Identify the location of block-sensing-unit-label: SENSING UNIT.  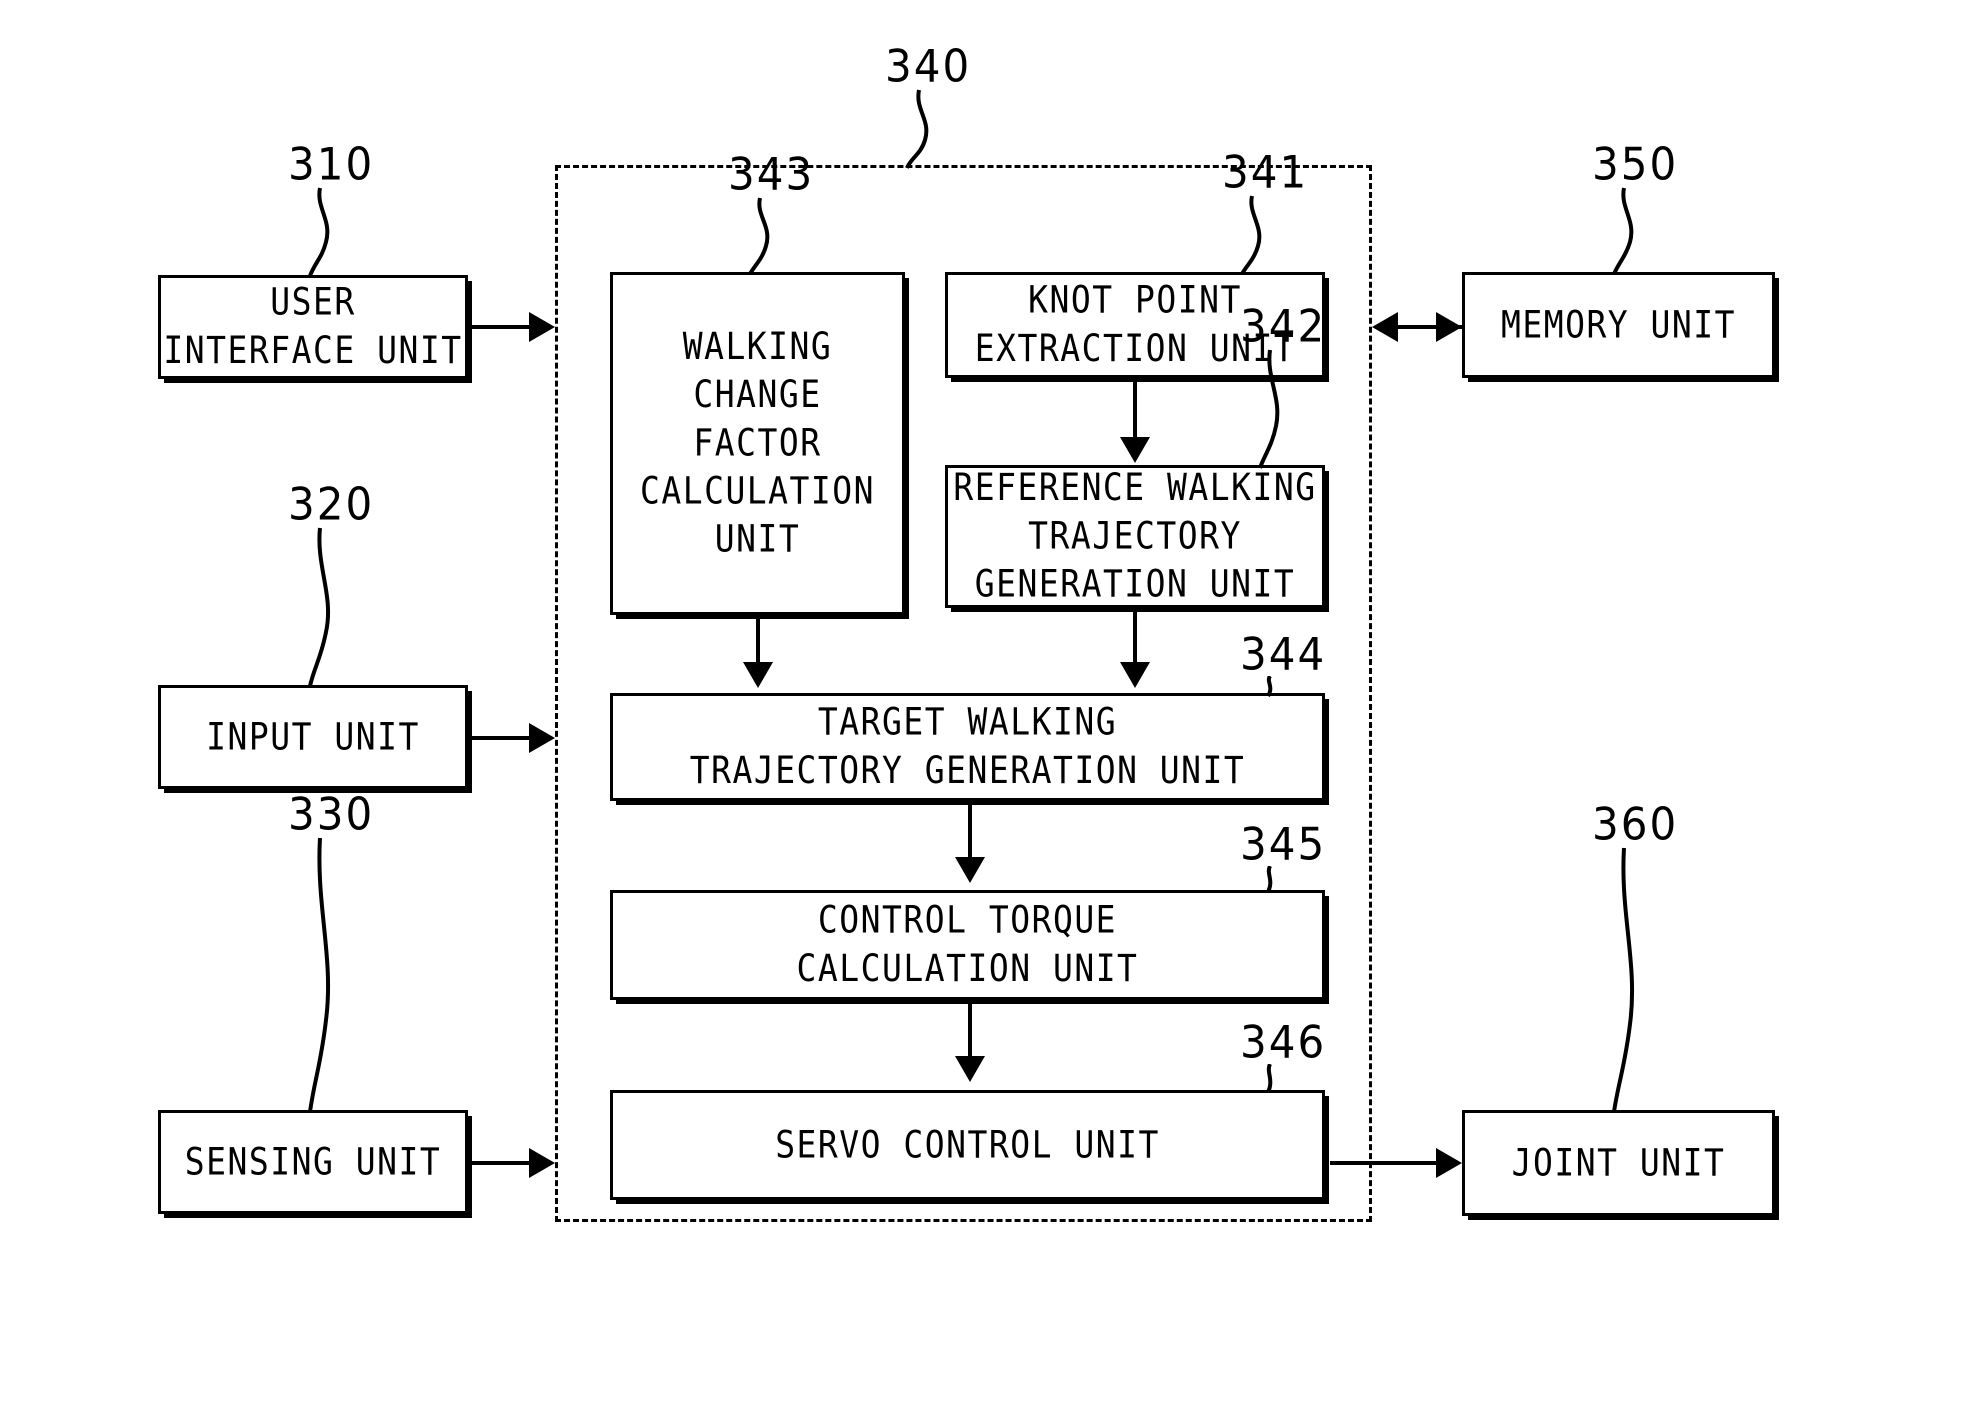
(313, 1161).